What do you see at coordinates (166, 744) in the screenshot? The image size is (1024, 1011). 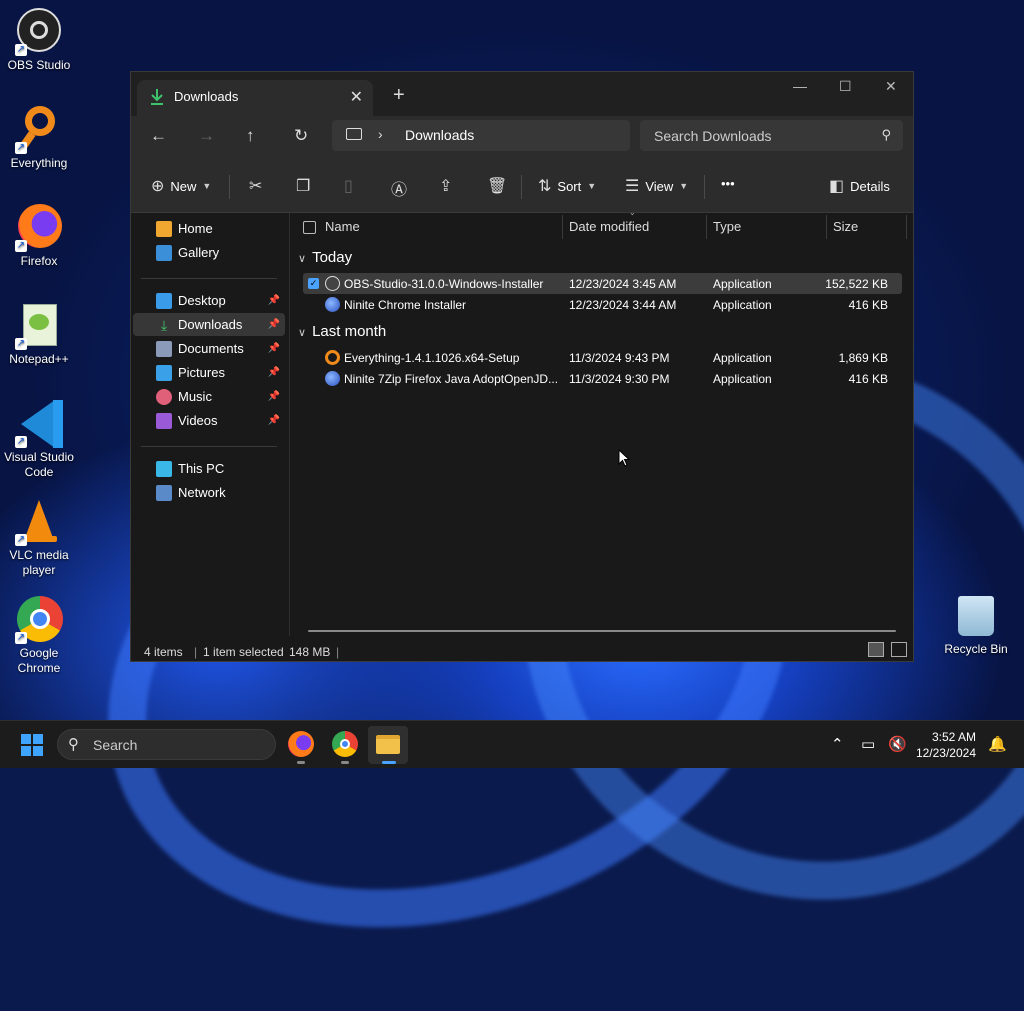 I see `taskbar-search: ⚲ Search` at bounding box center [166, 744].